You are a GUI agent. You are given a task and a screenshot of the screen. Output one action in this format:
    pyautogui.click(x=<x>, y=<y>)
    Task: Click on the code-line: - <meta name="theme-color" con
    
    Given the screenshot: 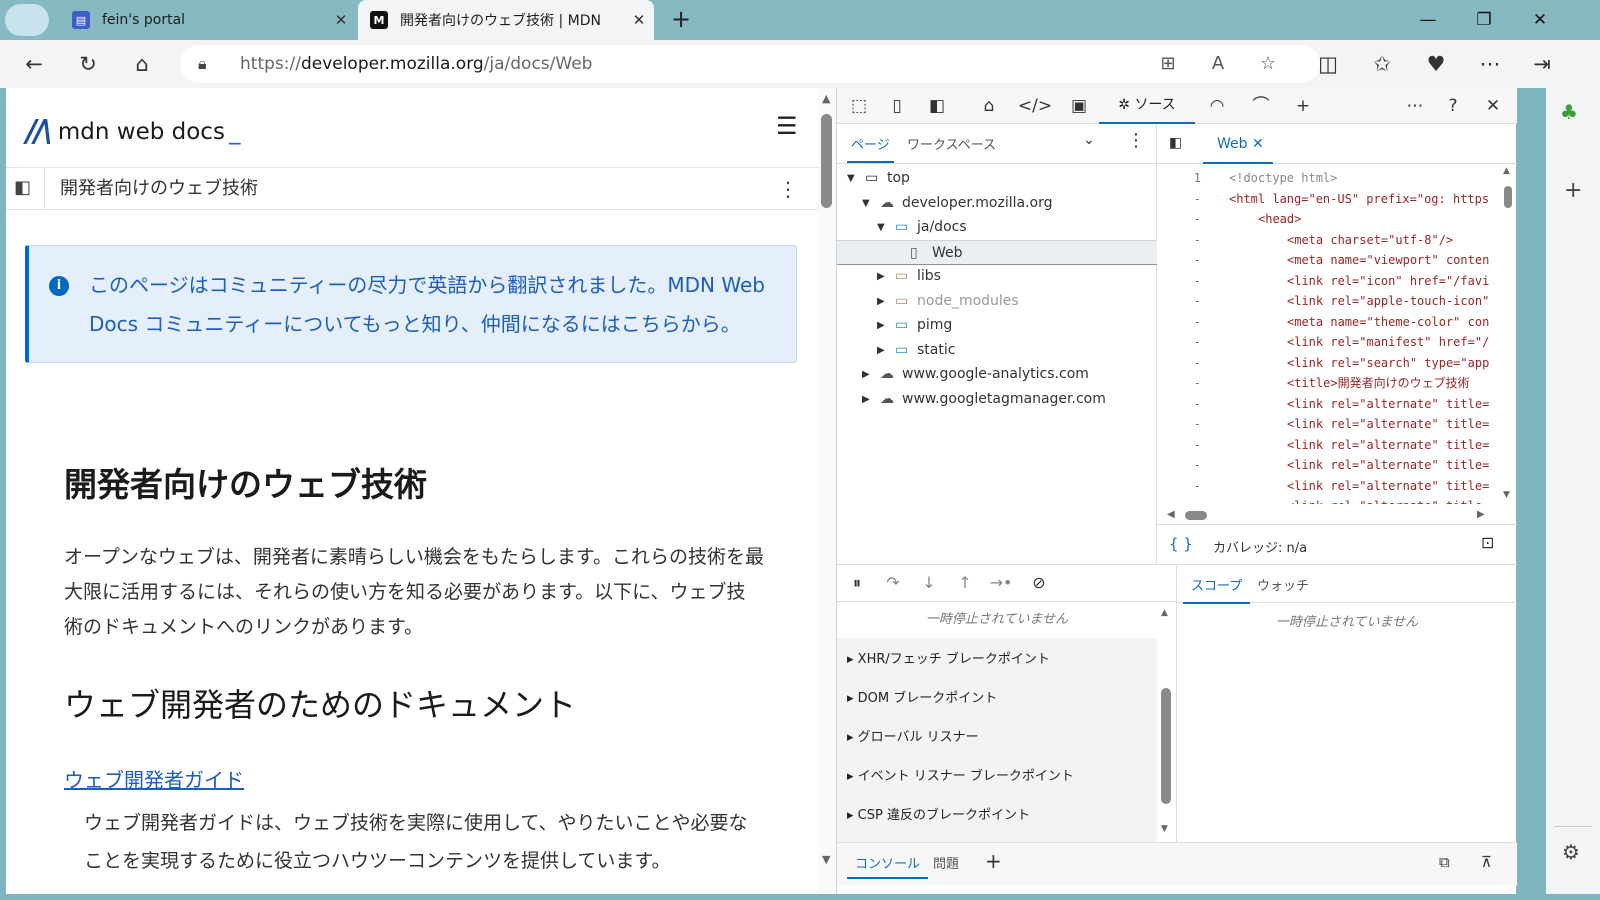 What is the action you would take?
    pyautogui.click(x=1327, y=322)
    